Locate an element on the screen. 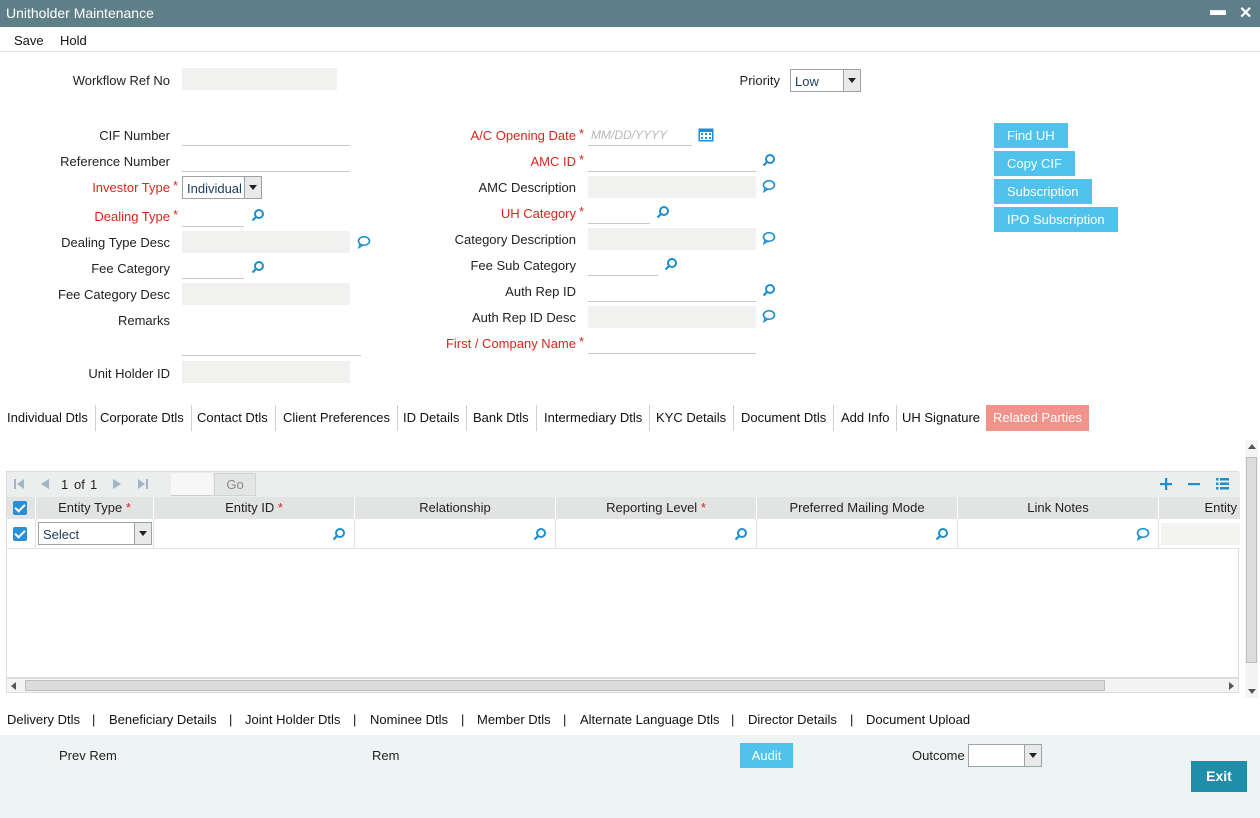  dealing-type-label: Dealing Type is located at coordinates (132, 216).